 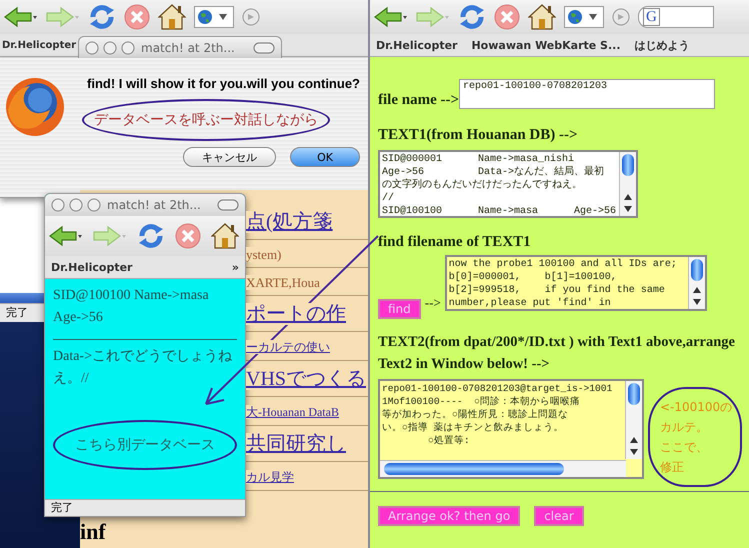 I want to click on link: VHSでつくる, so click(x=306, y=379).